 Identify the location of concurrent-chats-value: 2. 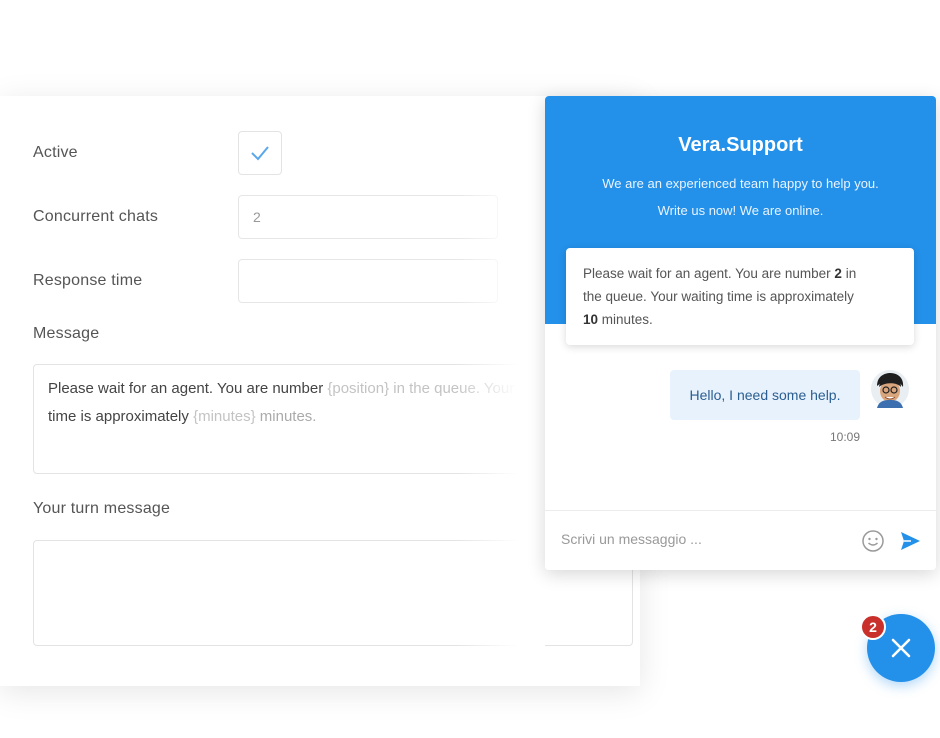
(257, 217).